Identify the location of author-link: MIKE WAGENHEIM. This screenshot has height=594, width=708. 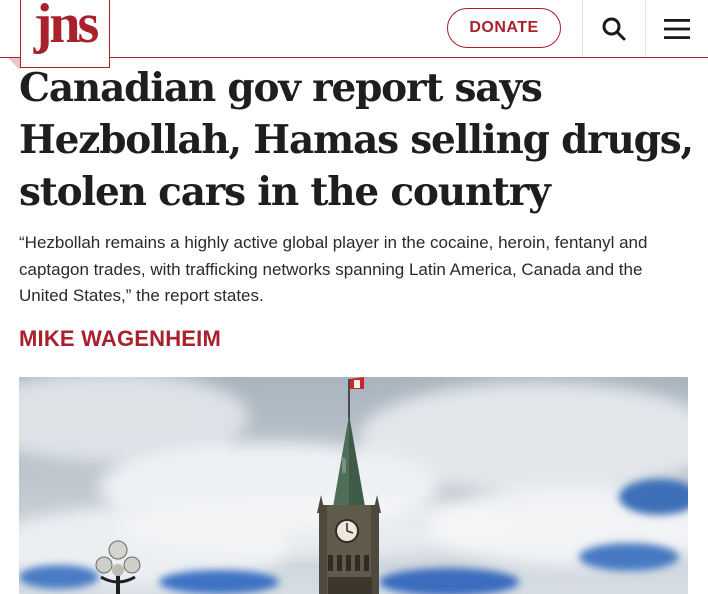
(120, 339).